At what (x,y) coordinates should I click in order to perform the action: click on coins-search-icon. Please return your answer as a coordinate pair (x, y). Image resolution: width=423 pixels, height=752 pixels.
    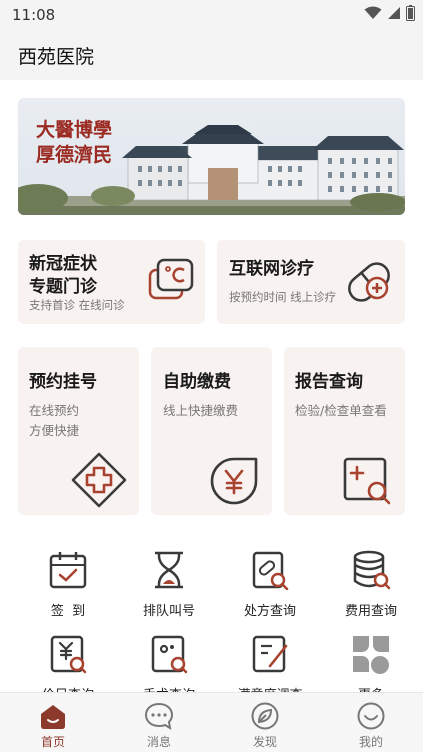
    Looking at the image, I should click on (372, 570).